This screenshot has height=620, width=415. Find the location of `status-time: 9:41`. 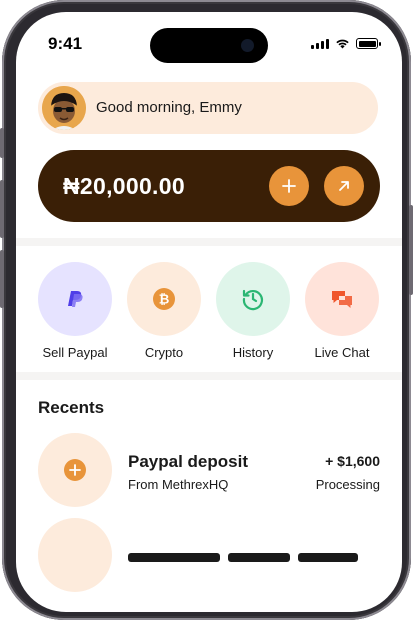

status-time: 9:41 is located at coordinates (65, 43).